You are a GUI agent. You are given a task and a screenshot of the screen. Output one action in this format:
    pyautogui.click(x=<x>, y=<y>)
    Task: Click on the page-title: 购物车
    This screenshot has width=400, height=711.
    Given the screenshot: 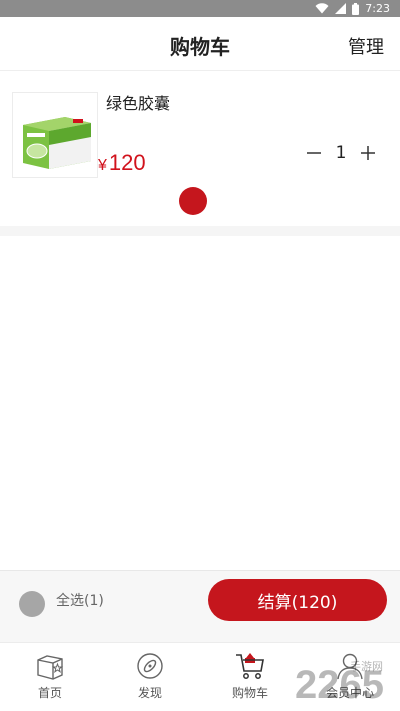 What is the action you would take?
    pyautogui.click(x=200, y=47)
    